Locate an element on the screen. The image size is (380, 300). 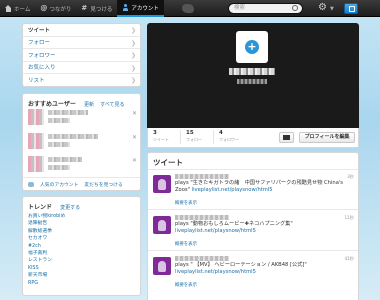
twitter-bird-logo is located at coordinates (188, 8).